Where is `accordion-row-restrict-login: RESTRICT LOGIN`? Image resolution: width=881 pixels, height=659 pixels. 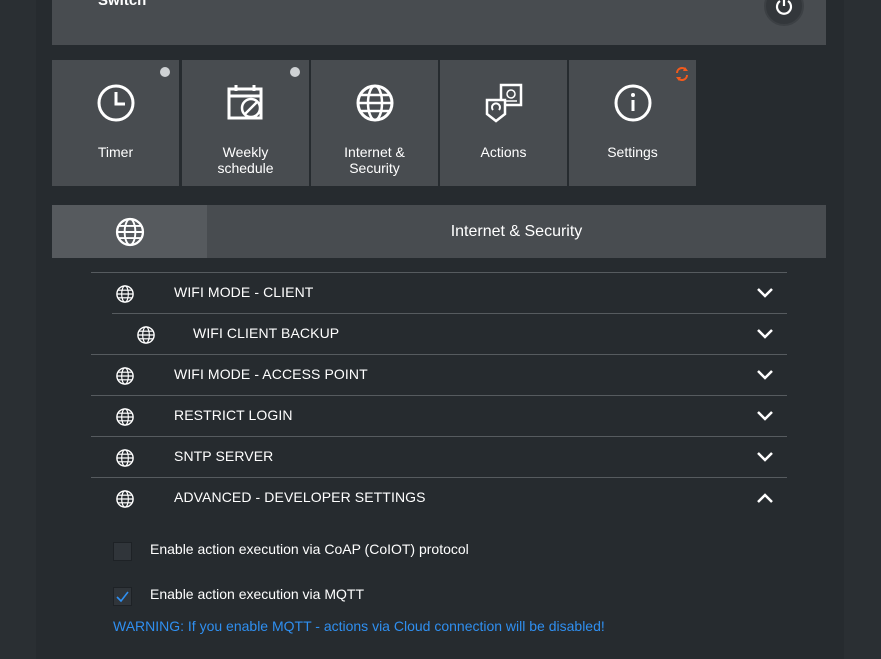
accordion-row-restrict-login: RESTRICT LOGIN is located at coordinates (439, 415).